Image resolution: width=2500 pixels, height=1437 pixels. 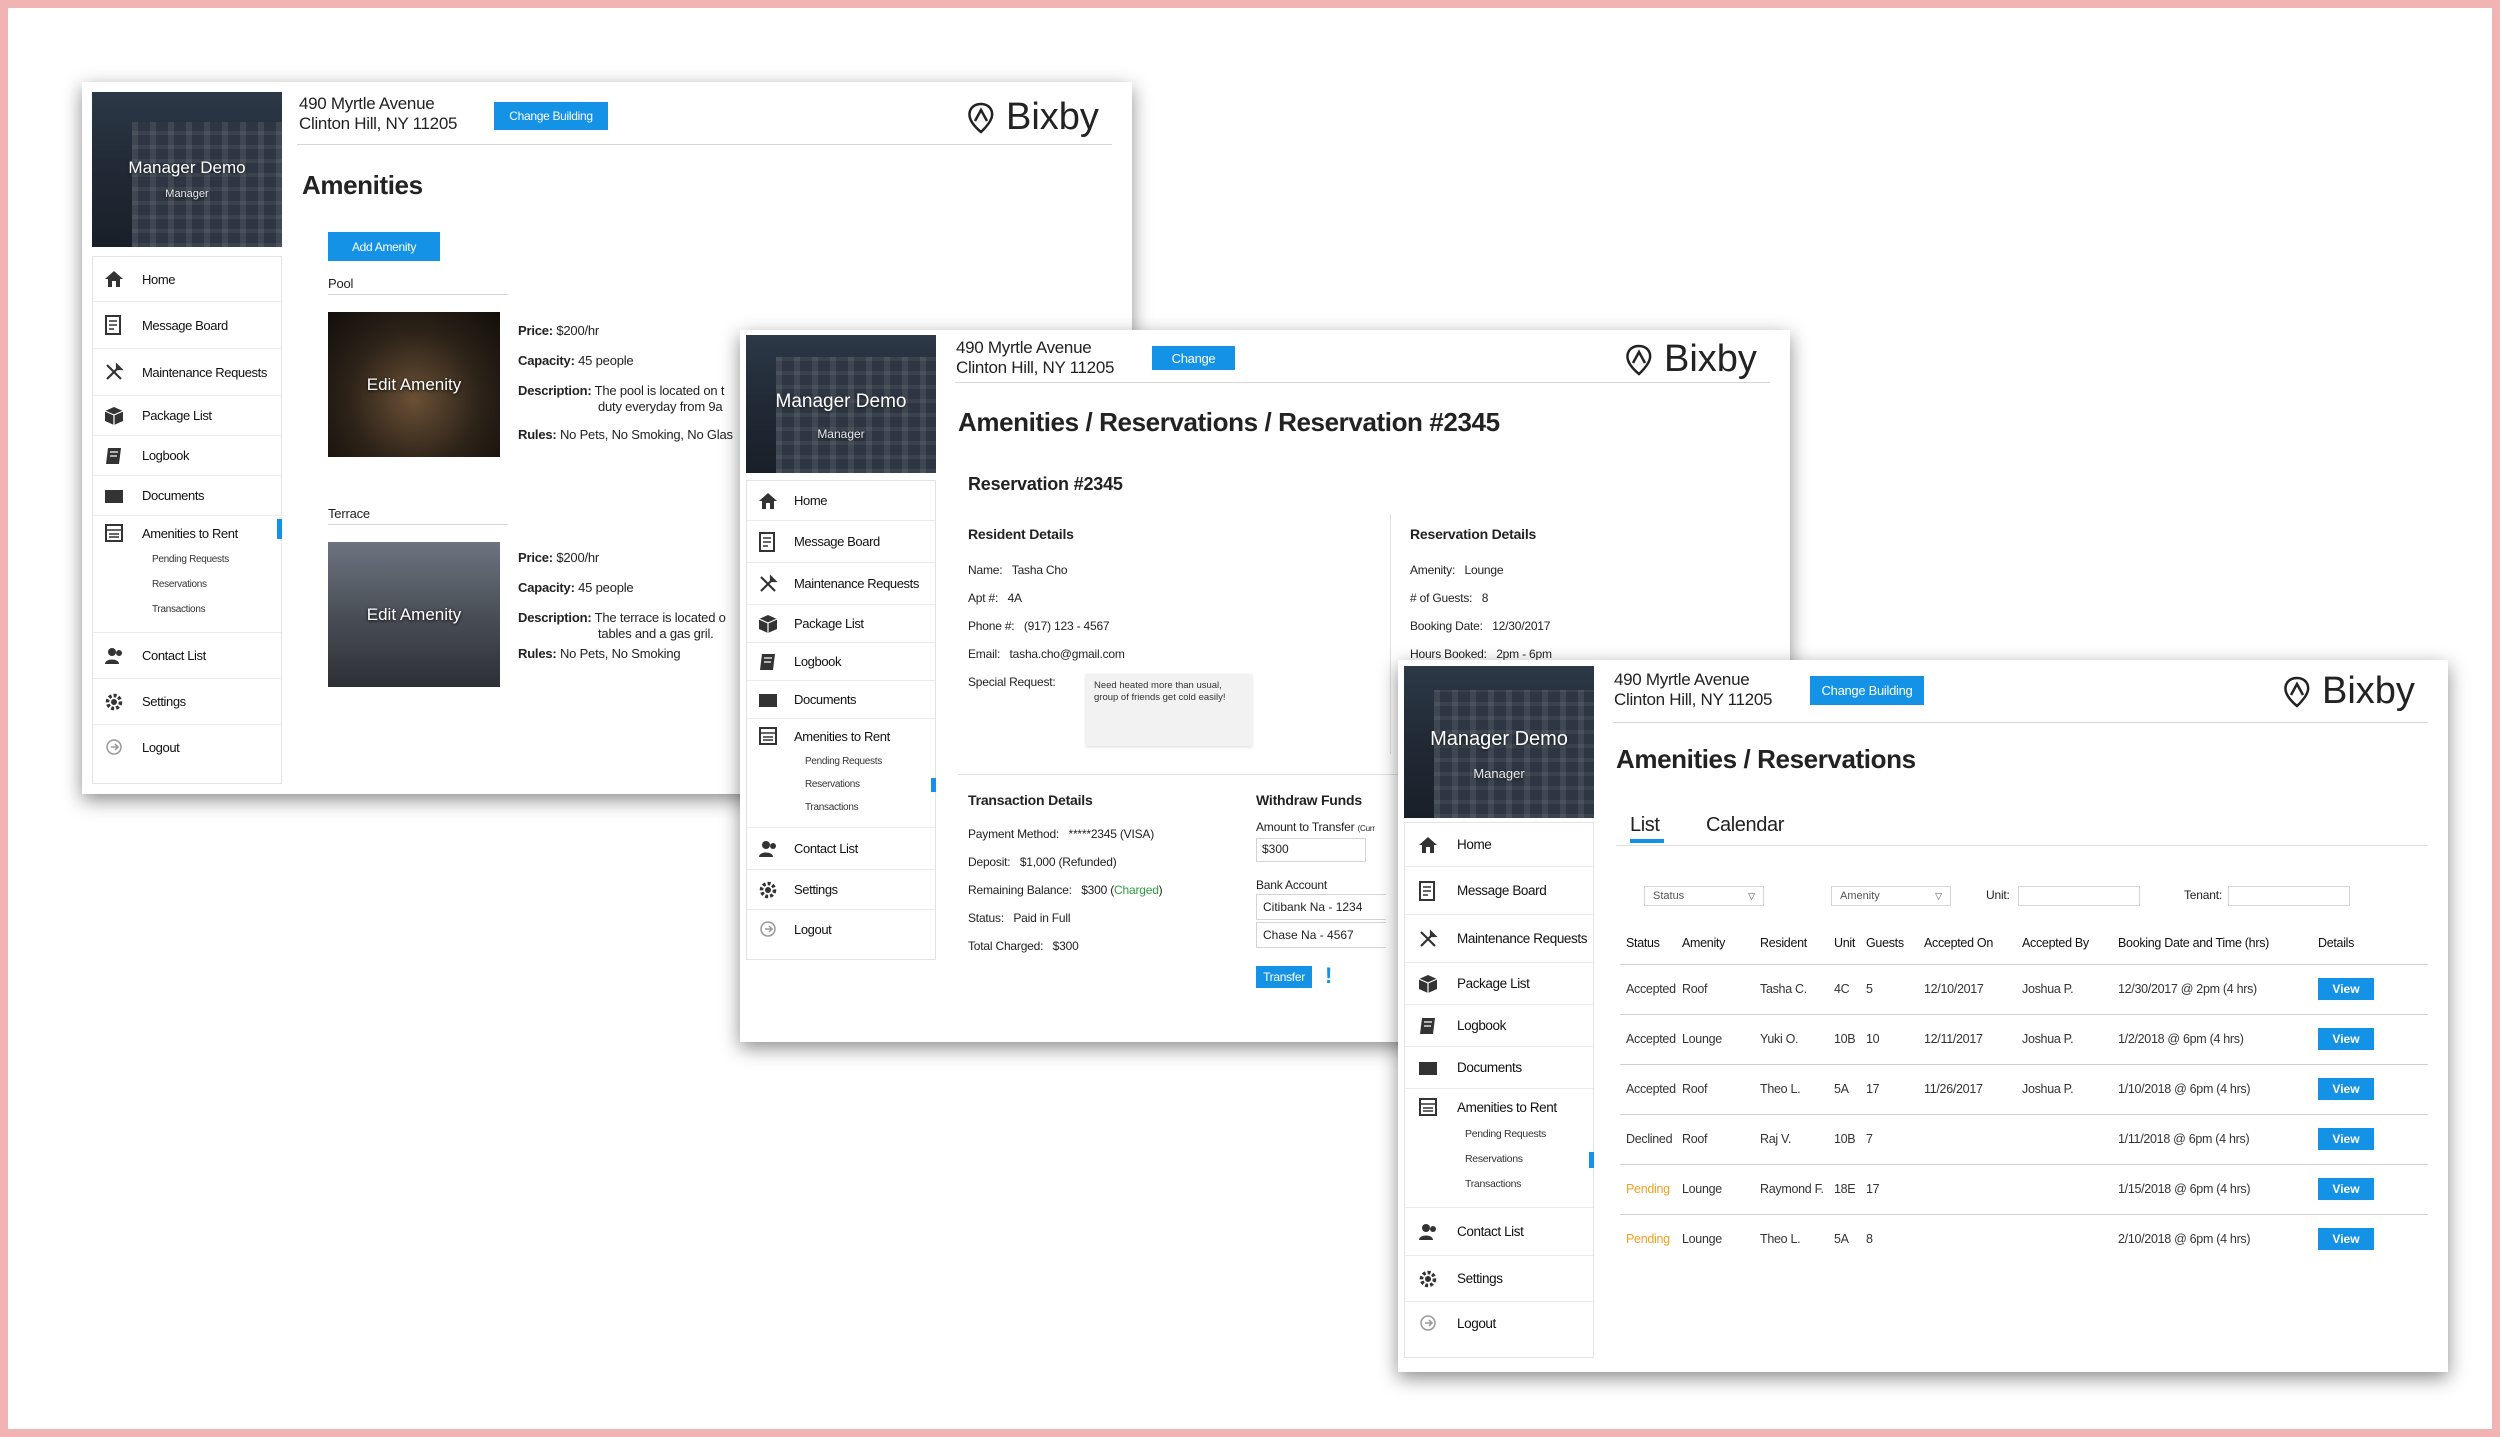 What do you see at coordinates (2218, 943) in the screenshot?
I see `column-header-booking: Booking Date and Time (hrs)` at bounding box center [2218, 943].